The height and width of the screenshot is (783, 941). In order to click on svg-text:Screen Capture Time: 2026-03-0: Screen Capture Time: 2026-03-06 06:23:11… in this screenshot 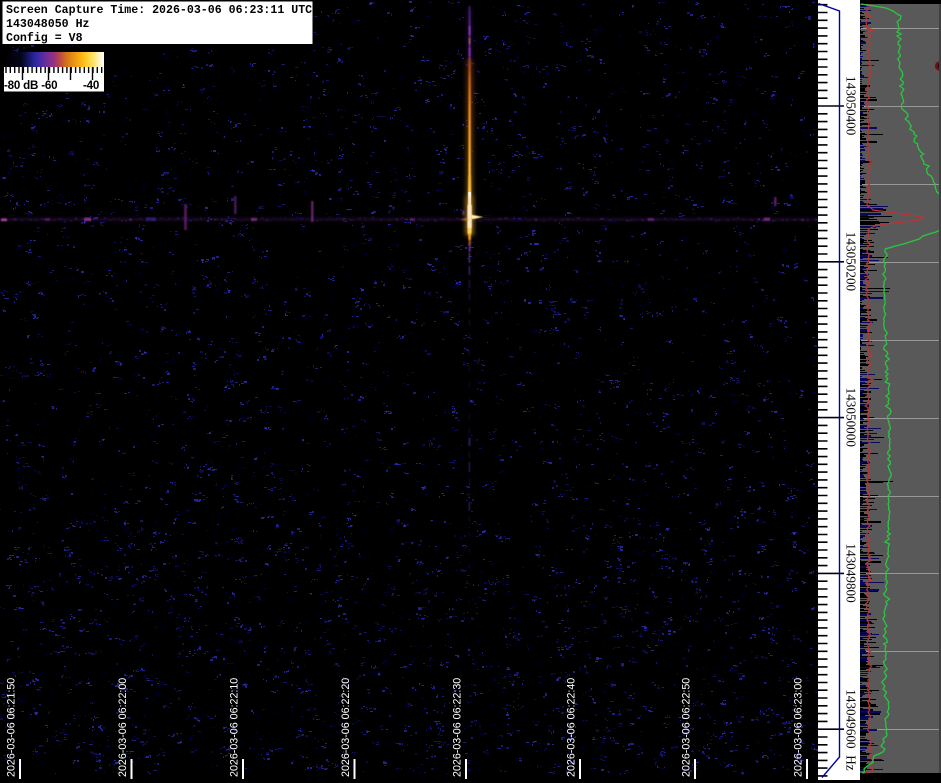, I will do `click(159, 10)`.